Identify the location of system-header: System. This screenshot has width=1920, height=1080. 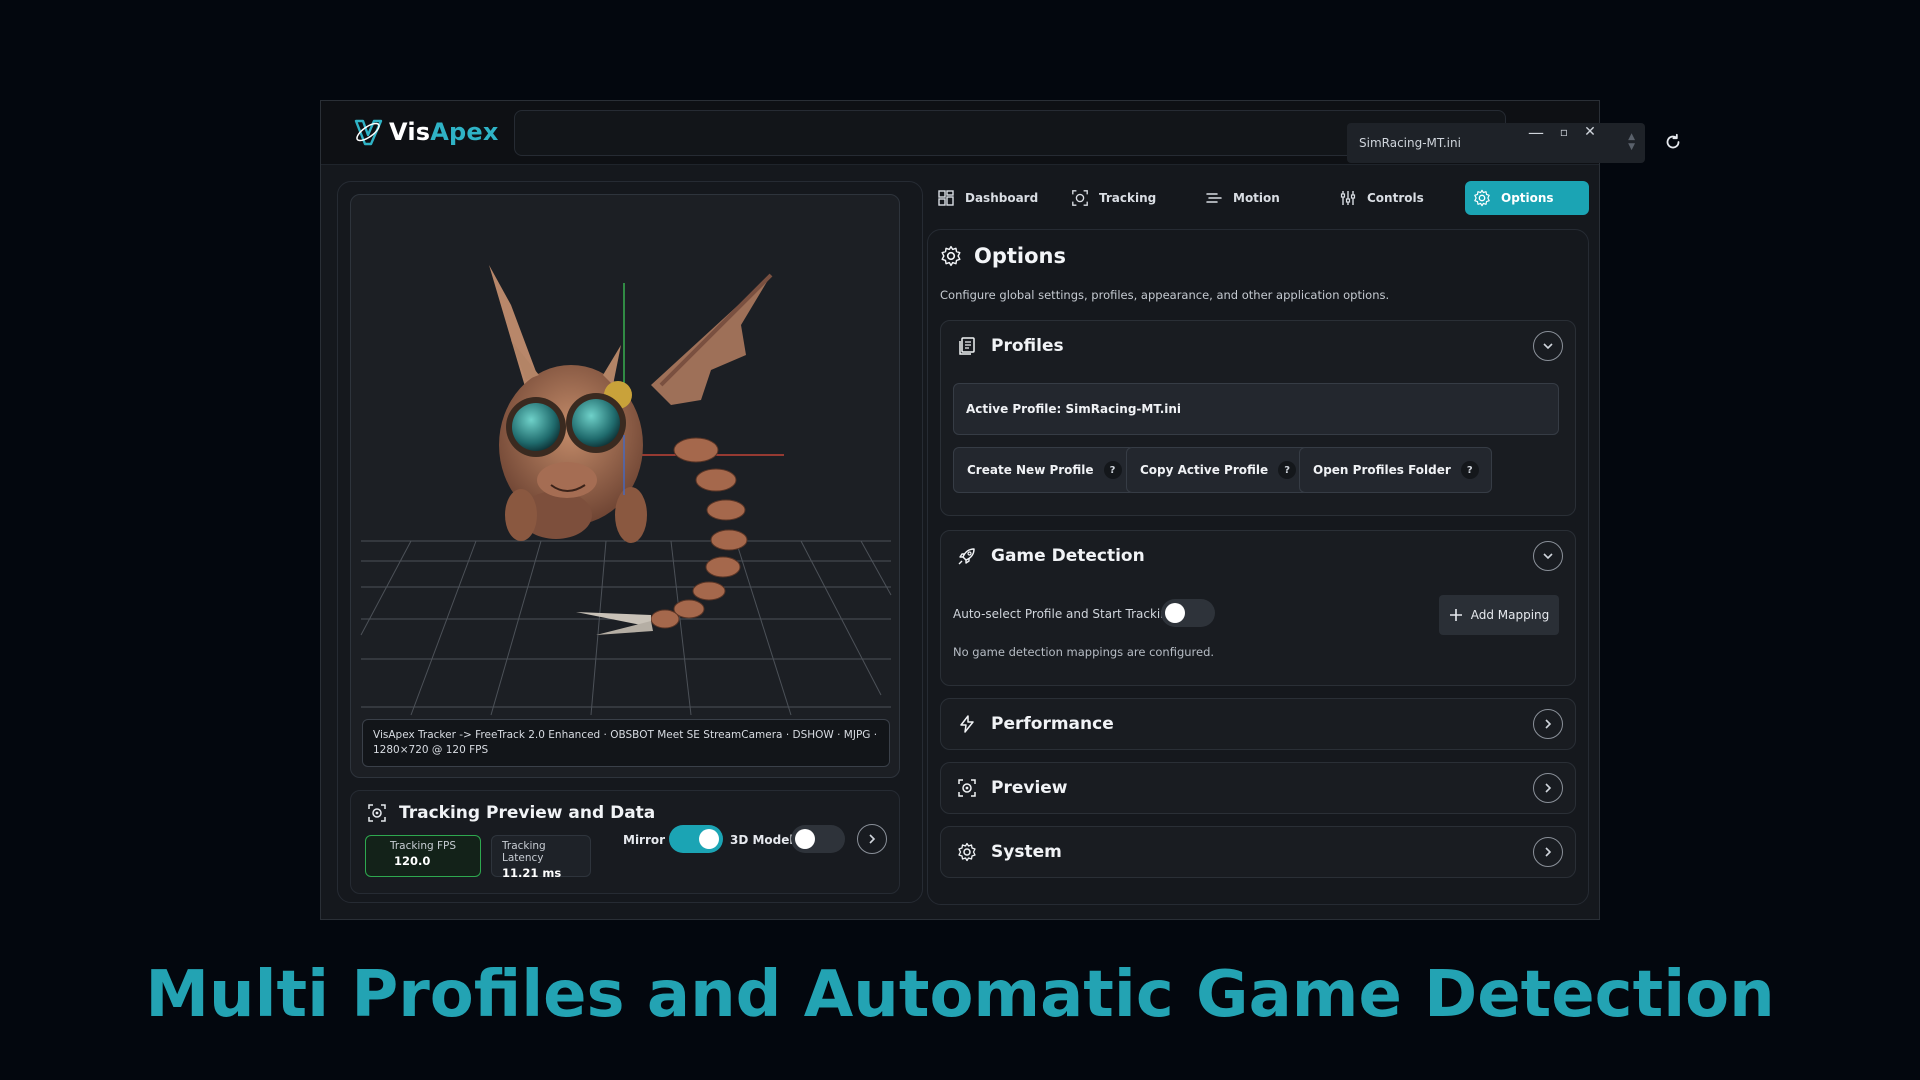
(1009, 852).